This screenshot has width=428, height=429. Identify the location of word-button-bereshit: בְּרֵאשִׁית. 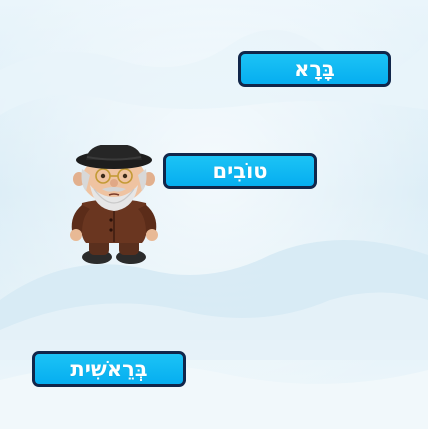
(109, 369).